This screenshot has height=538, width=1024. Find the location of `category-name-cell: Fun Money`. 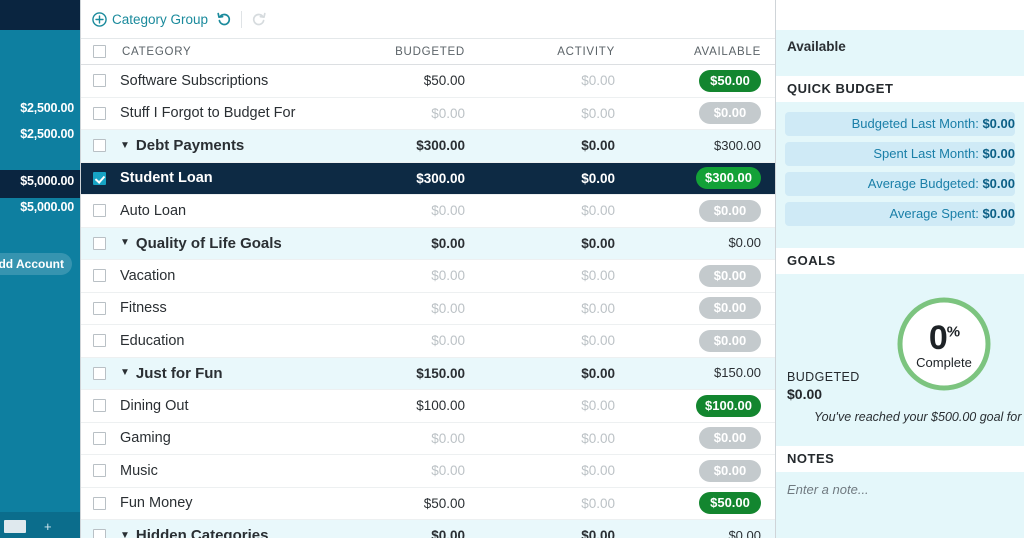

category-name-cell: Fun Money is located at coordinates (217, 503).